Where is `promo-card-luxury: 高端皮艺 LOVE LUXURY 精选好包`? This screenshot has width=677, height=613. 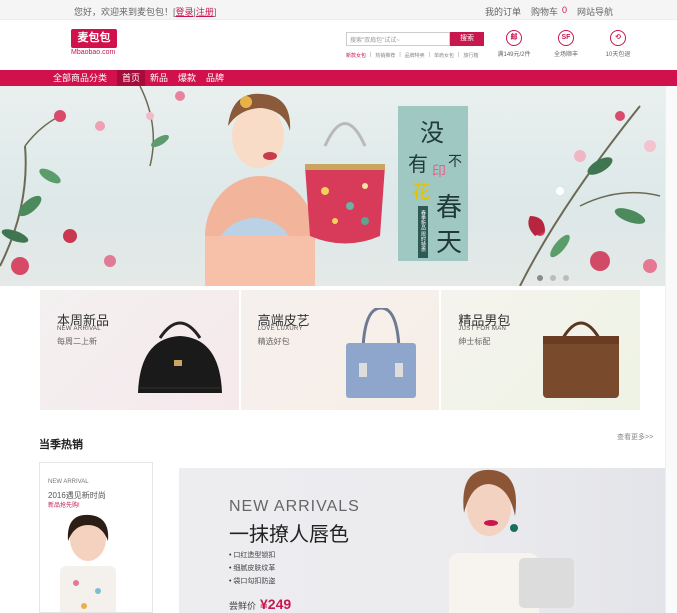 promo-card-luxury: 高端皮艺 LOVE LUXURY 精选好包 is located at coordinates (340, 350).